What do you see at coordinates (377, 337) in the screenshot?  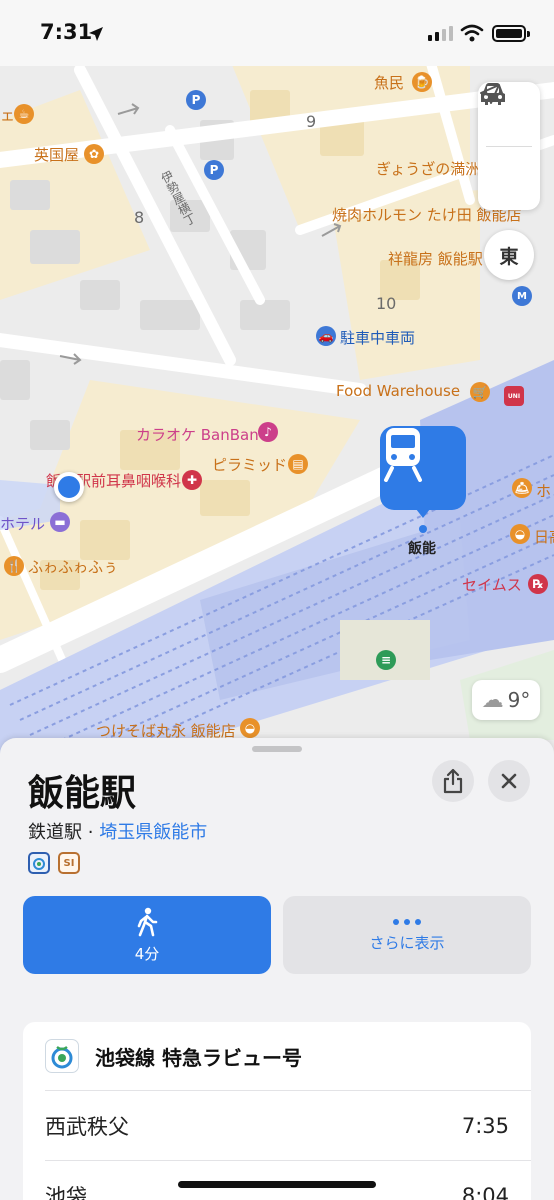 I see `map-label-parking: 駐車中車両` at bounding box center [377, 337].